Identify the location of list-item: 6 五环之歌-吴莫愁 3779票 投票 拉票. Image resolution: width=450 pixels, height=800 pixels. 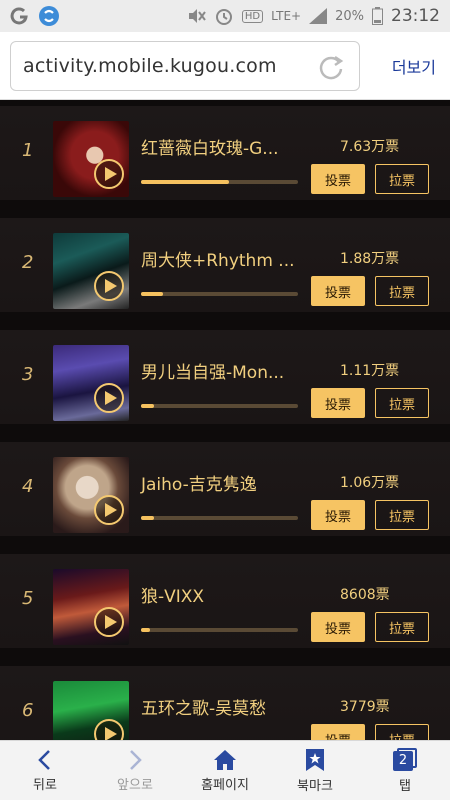
(225, 703).